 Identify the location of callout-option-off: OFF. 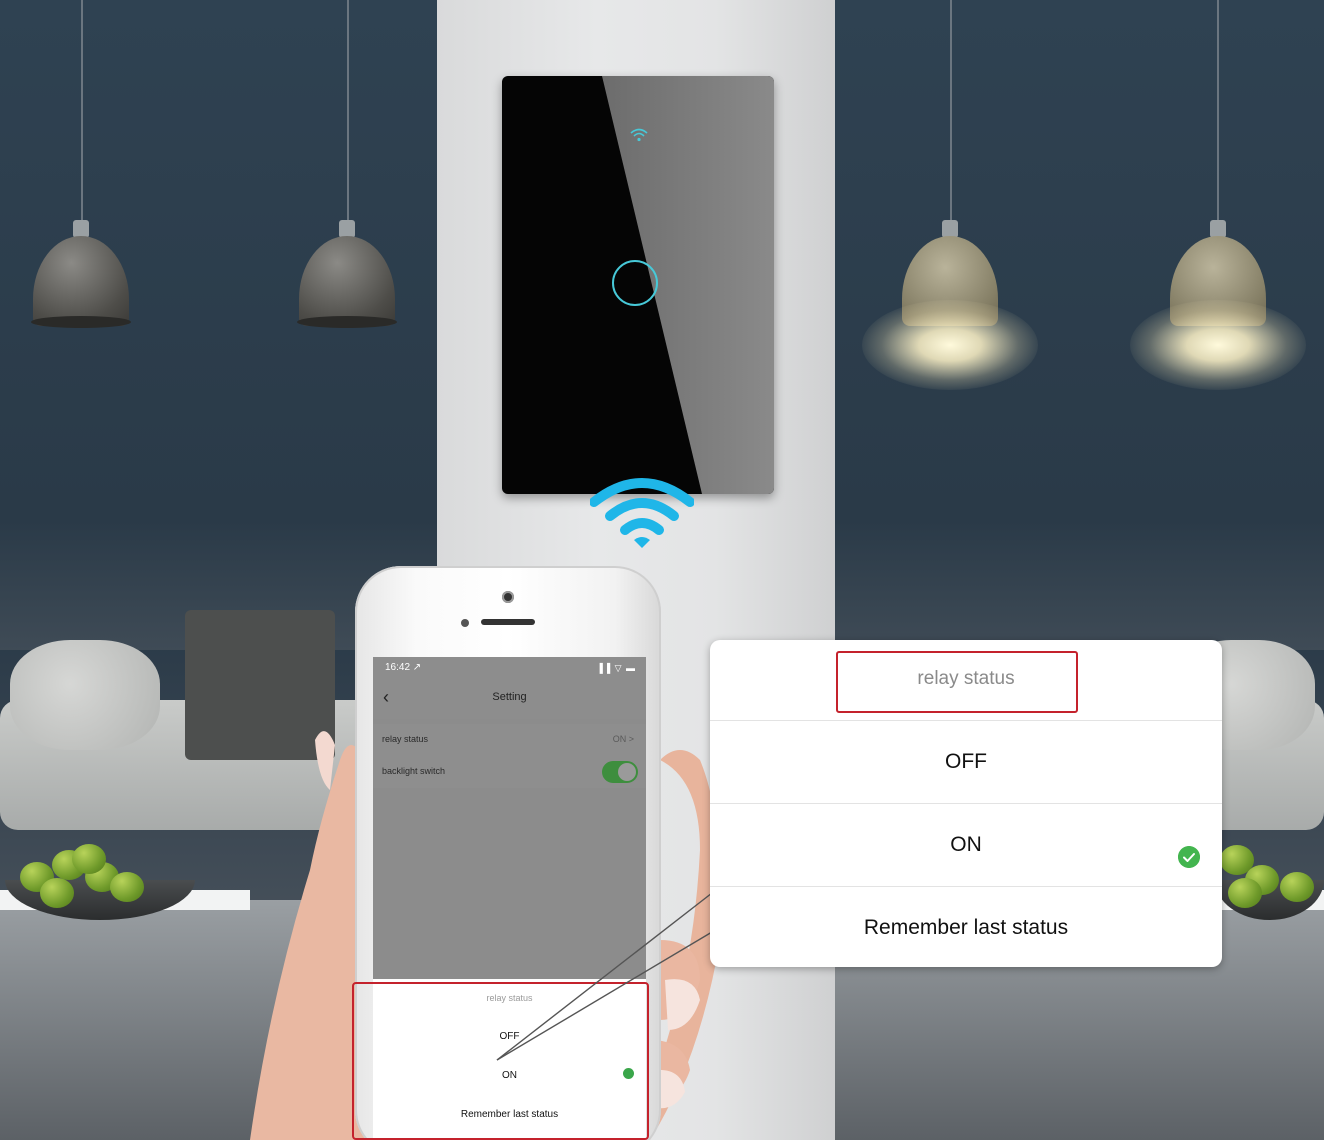
(966, 762).